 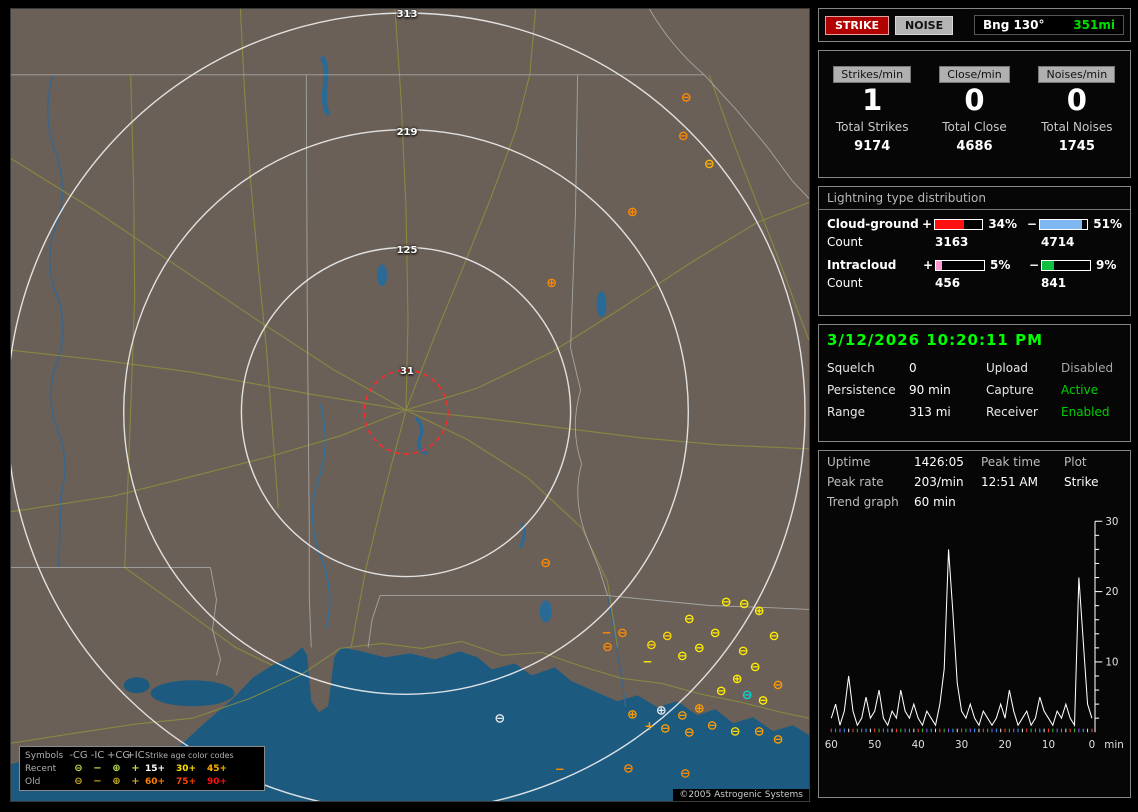 What do you see at coordinates (974, 198) in the screenshot?
I see `distribution-title: Lightning type distribution` at bounding box center [974, 198].